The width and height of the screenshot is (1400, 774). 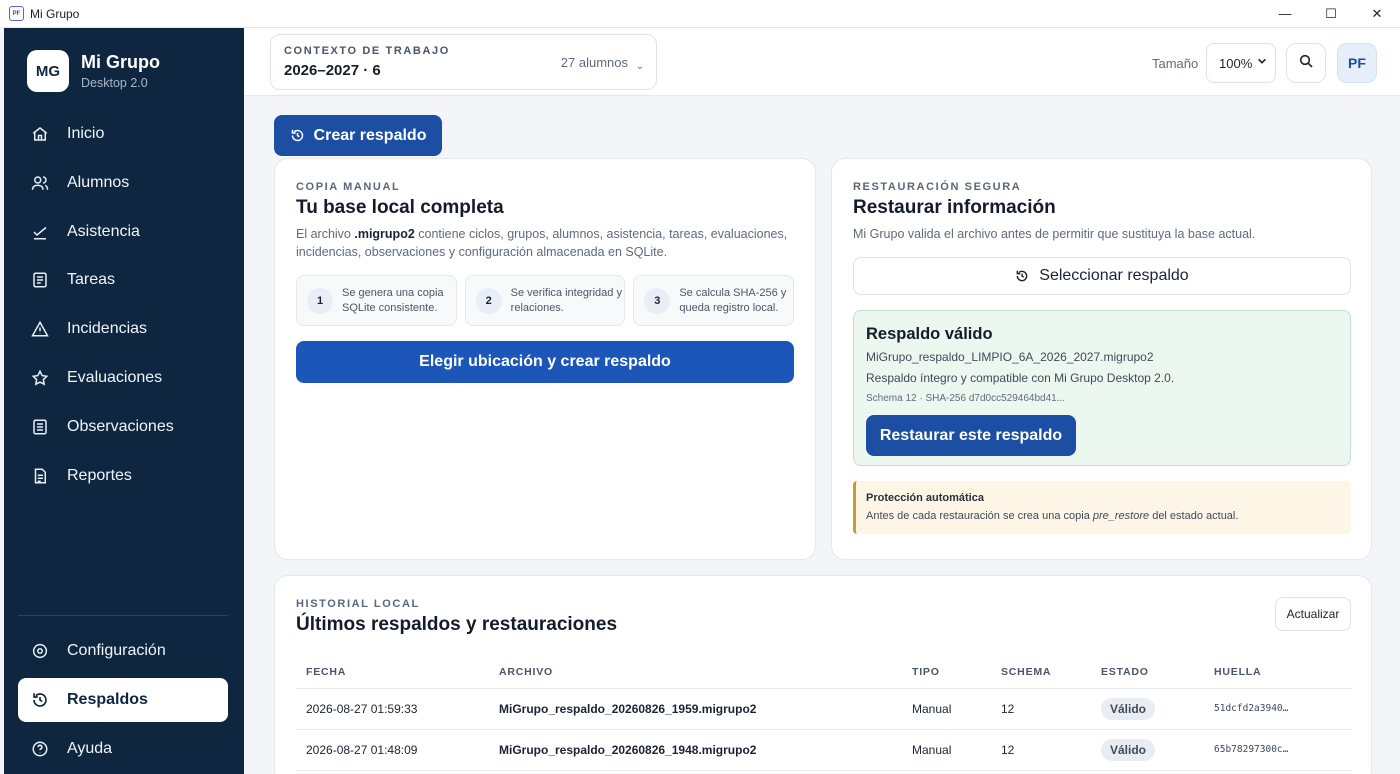 What do you see at coordinates (40, 329) in the screenshot?
I see `warning-icon` at bounding box center [40, 329].